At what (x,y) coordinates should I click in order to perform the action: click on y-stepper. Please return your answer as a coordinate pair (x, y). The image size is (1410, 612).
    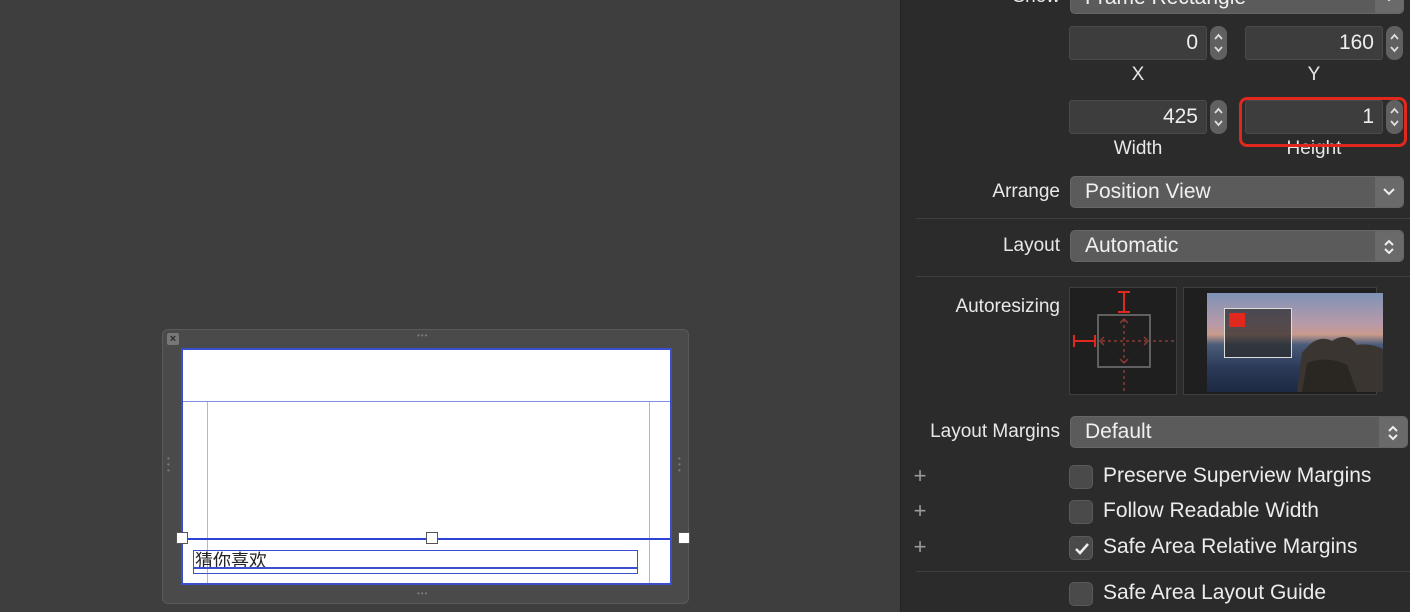
    Looking at the image, I should click on (1394, 43).